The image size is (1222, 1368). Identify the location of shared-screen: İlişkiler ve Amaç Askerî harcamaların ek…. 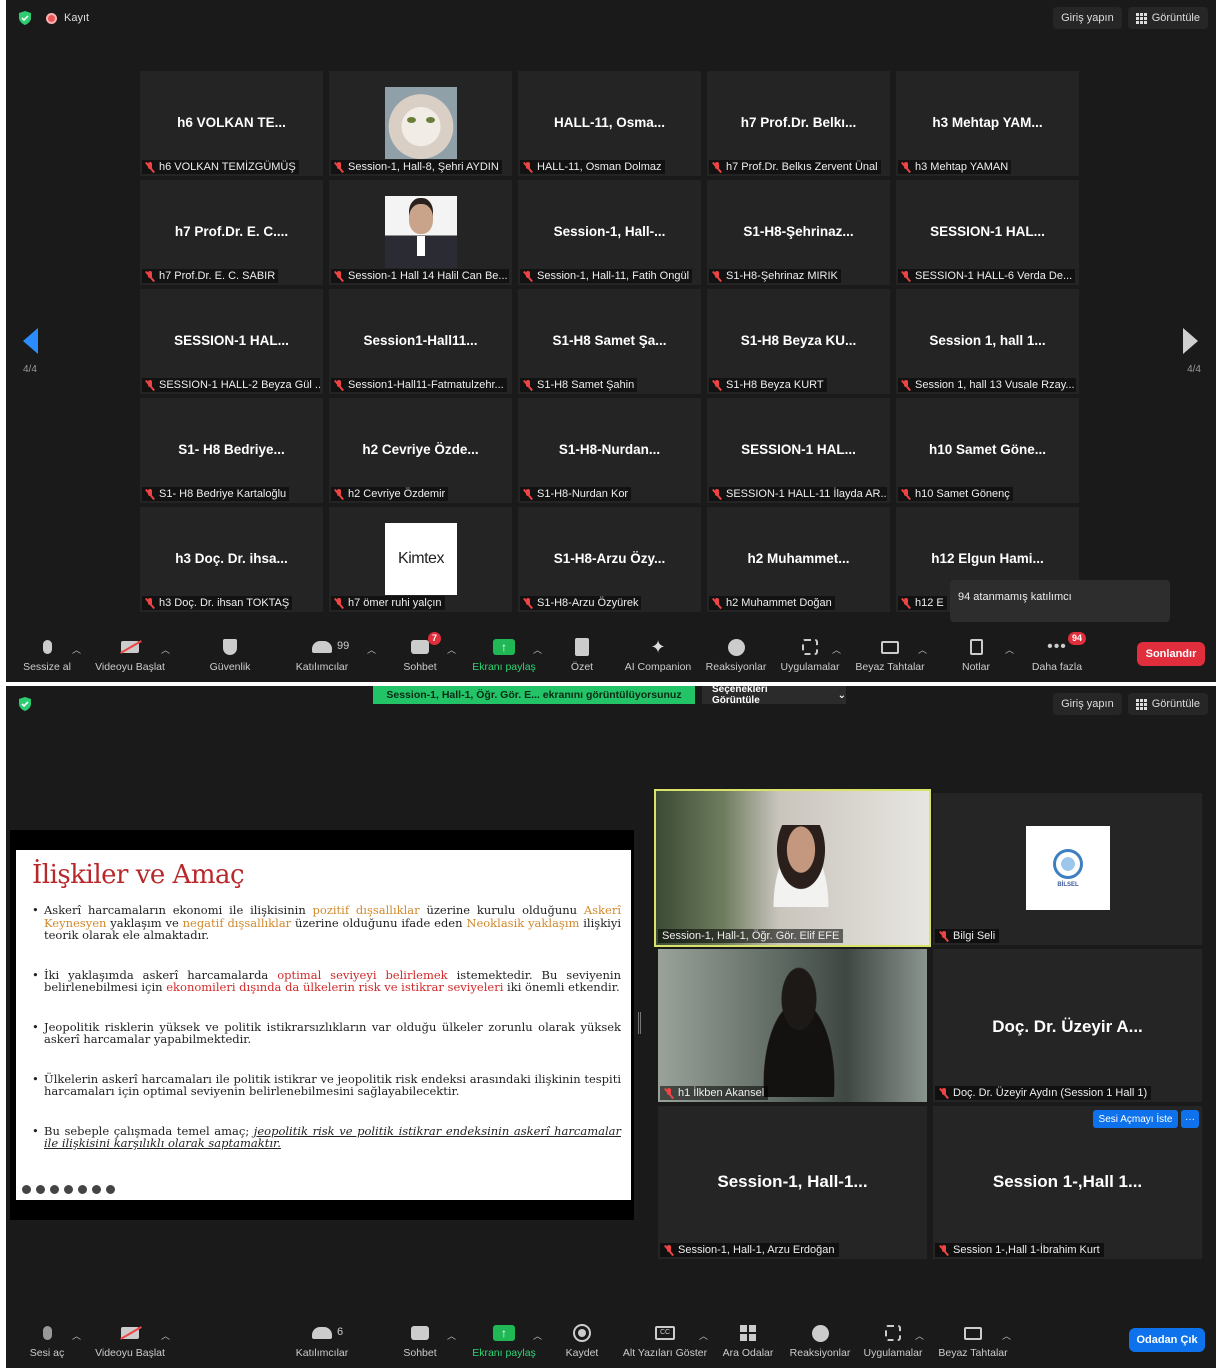
(322, 1025).